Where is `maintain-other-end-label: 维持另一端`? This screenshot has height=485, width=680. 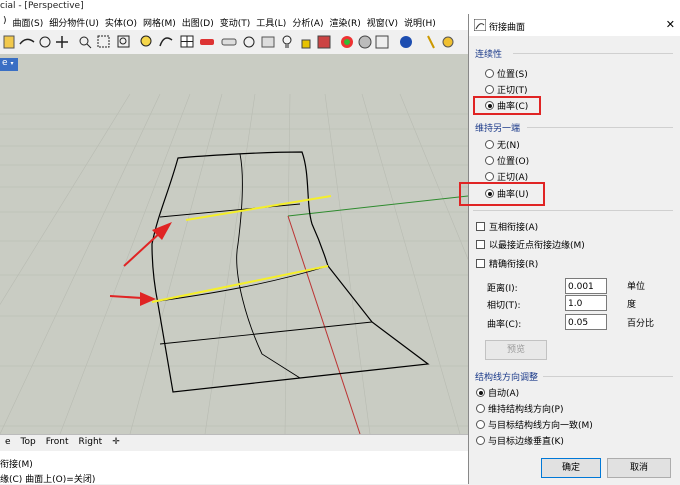
maintain-other-end-label: 维持另一端 is located at coordinates (498, 129).